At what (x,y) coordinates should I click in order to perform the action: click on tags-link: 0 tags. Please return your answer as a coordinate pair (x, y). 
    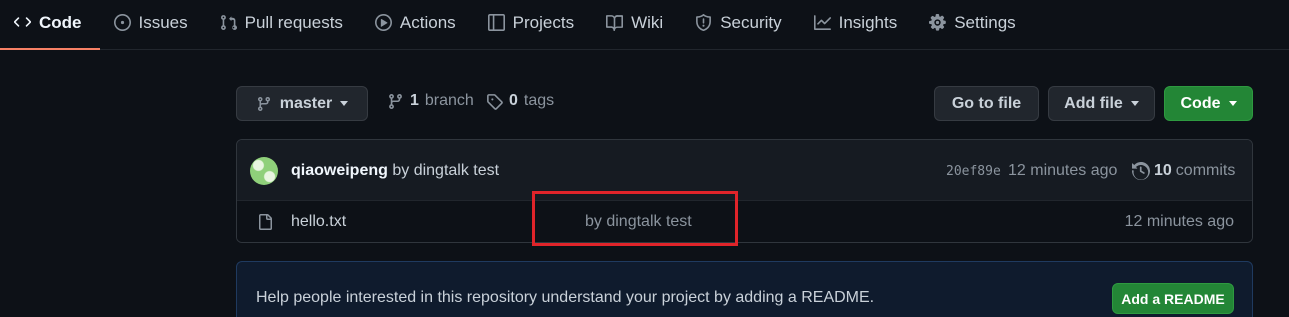
    Looking at the image, I should click on (520, 101).